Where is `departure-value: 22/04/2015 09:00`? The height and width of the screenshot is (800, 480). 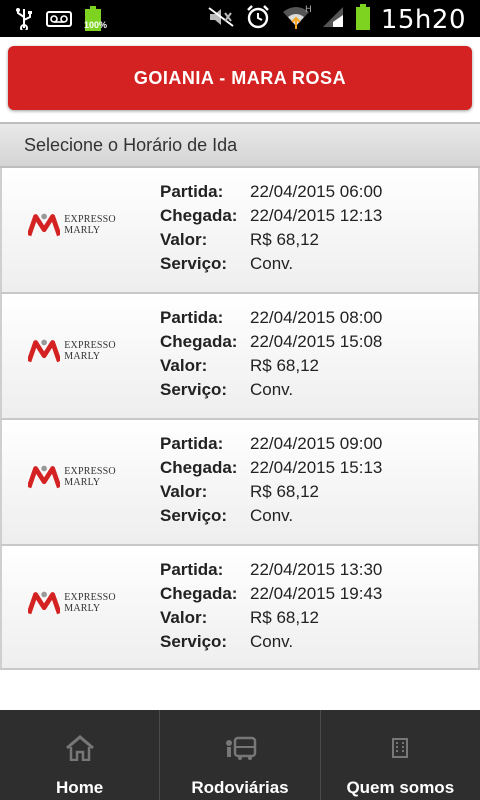 departure-value: 22/04/2015 09:00 is located at coordinates (316, 443).